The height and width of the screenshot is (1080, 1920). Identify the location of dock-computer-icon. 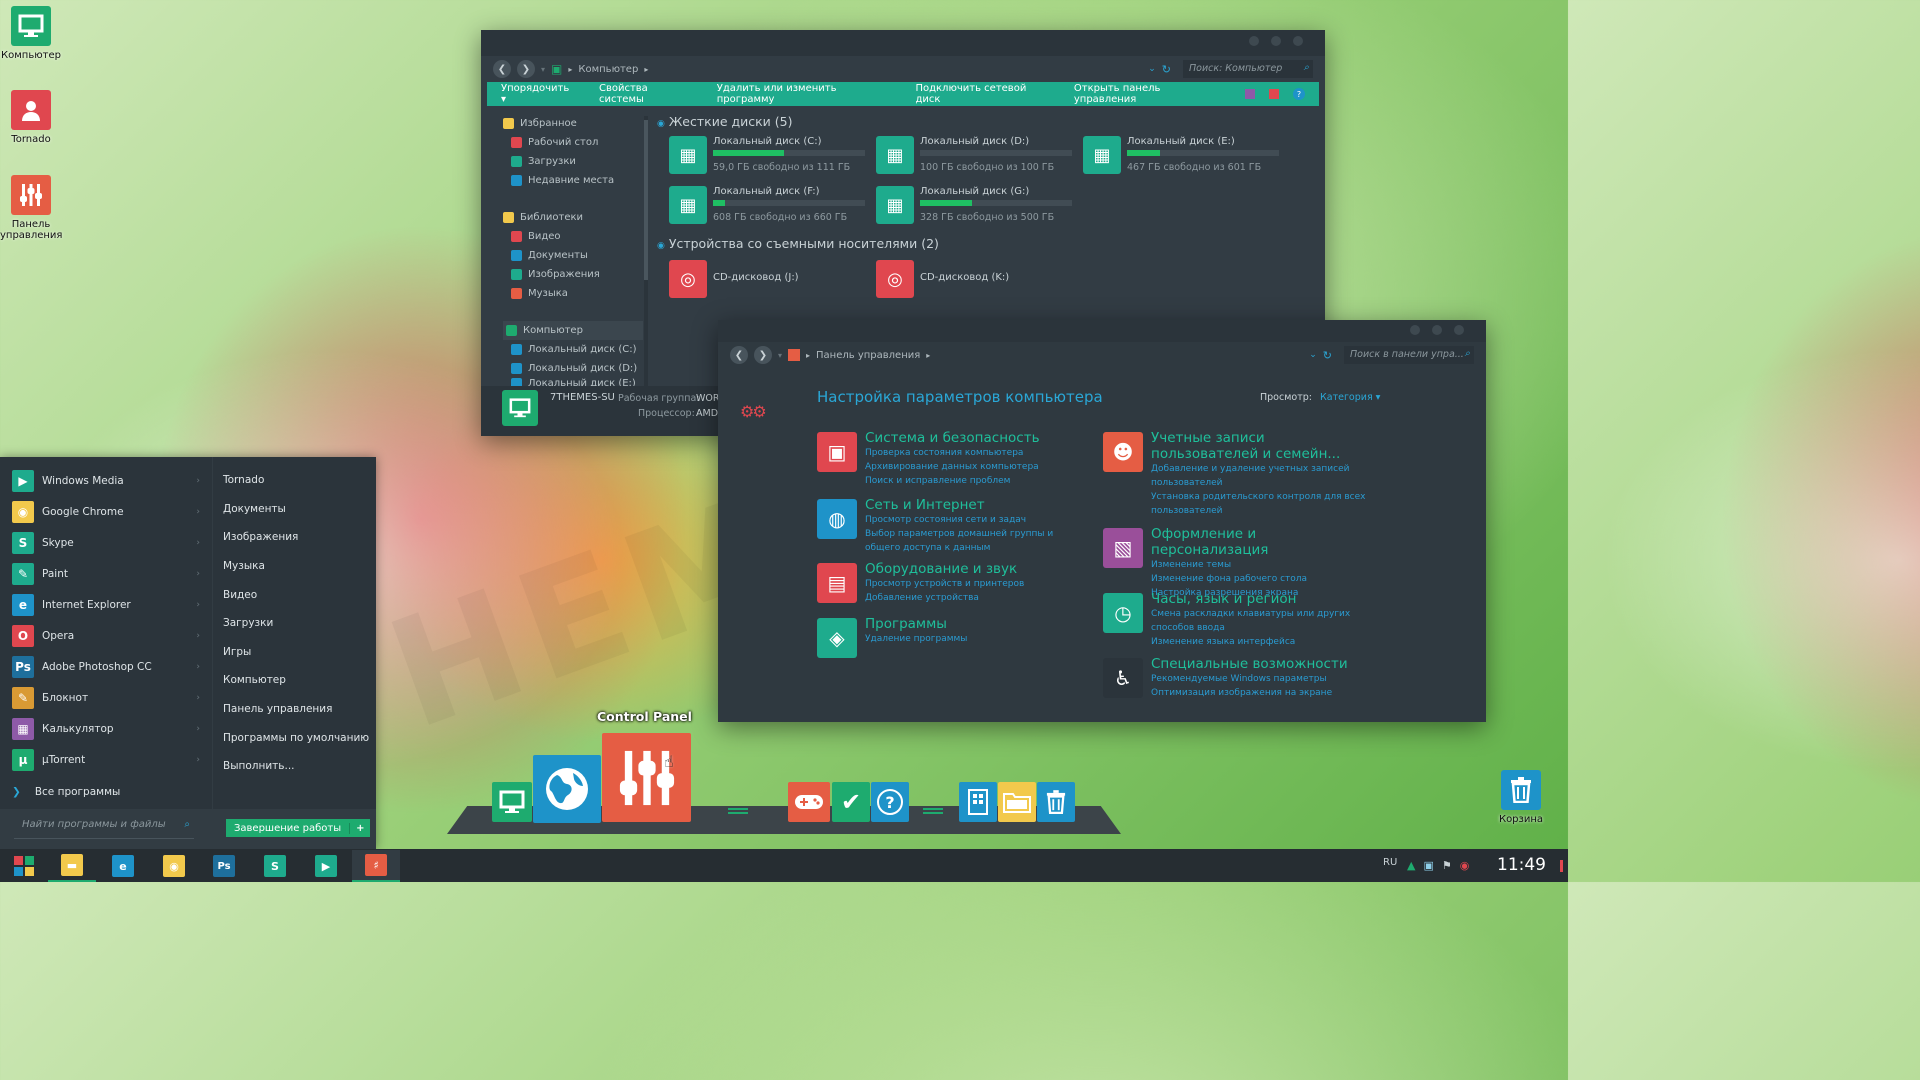
(512, 802).